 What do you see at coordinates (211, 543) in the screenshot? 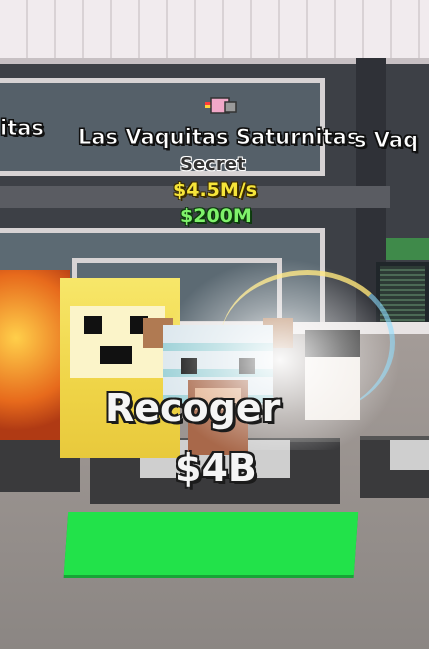
I see `collect-pad` at bounding box center [211, 543].